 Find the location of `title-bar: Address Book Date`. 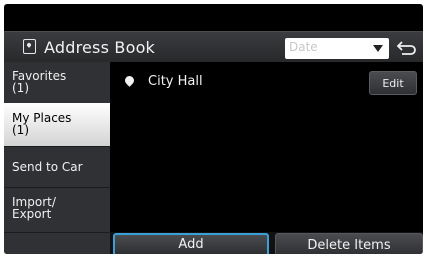

title-bar: Address Book Date is located at coordinates (213, 47).